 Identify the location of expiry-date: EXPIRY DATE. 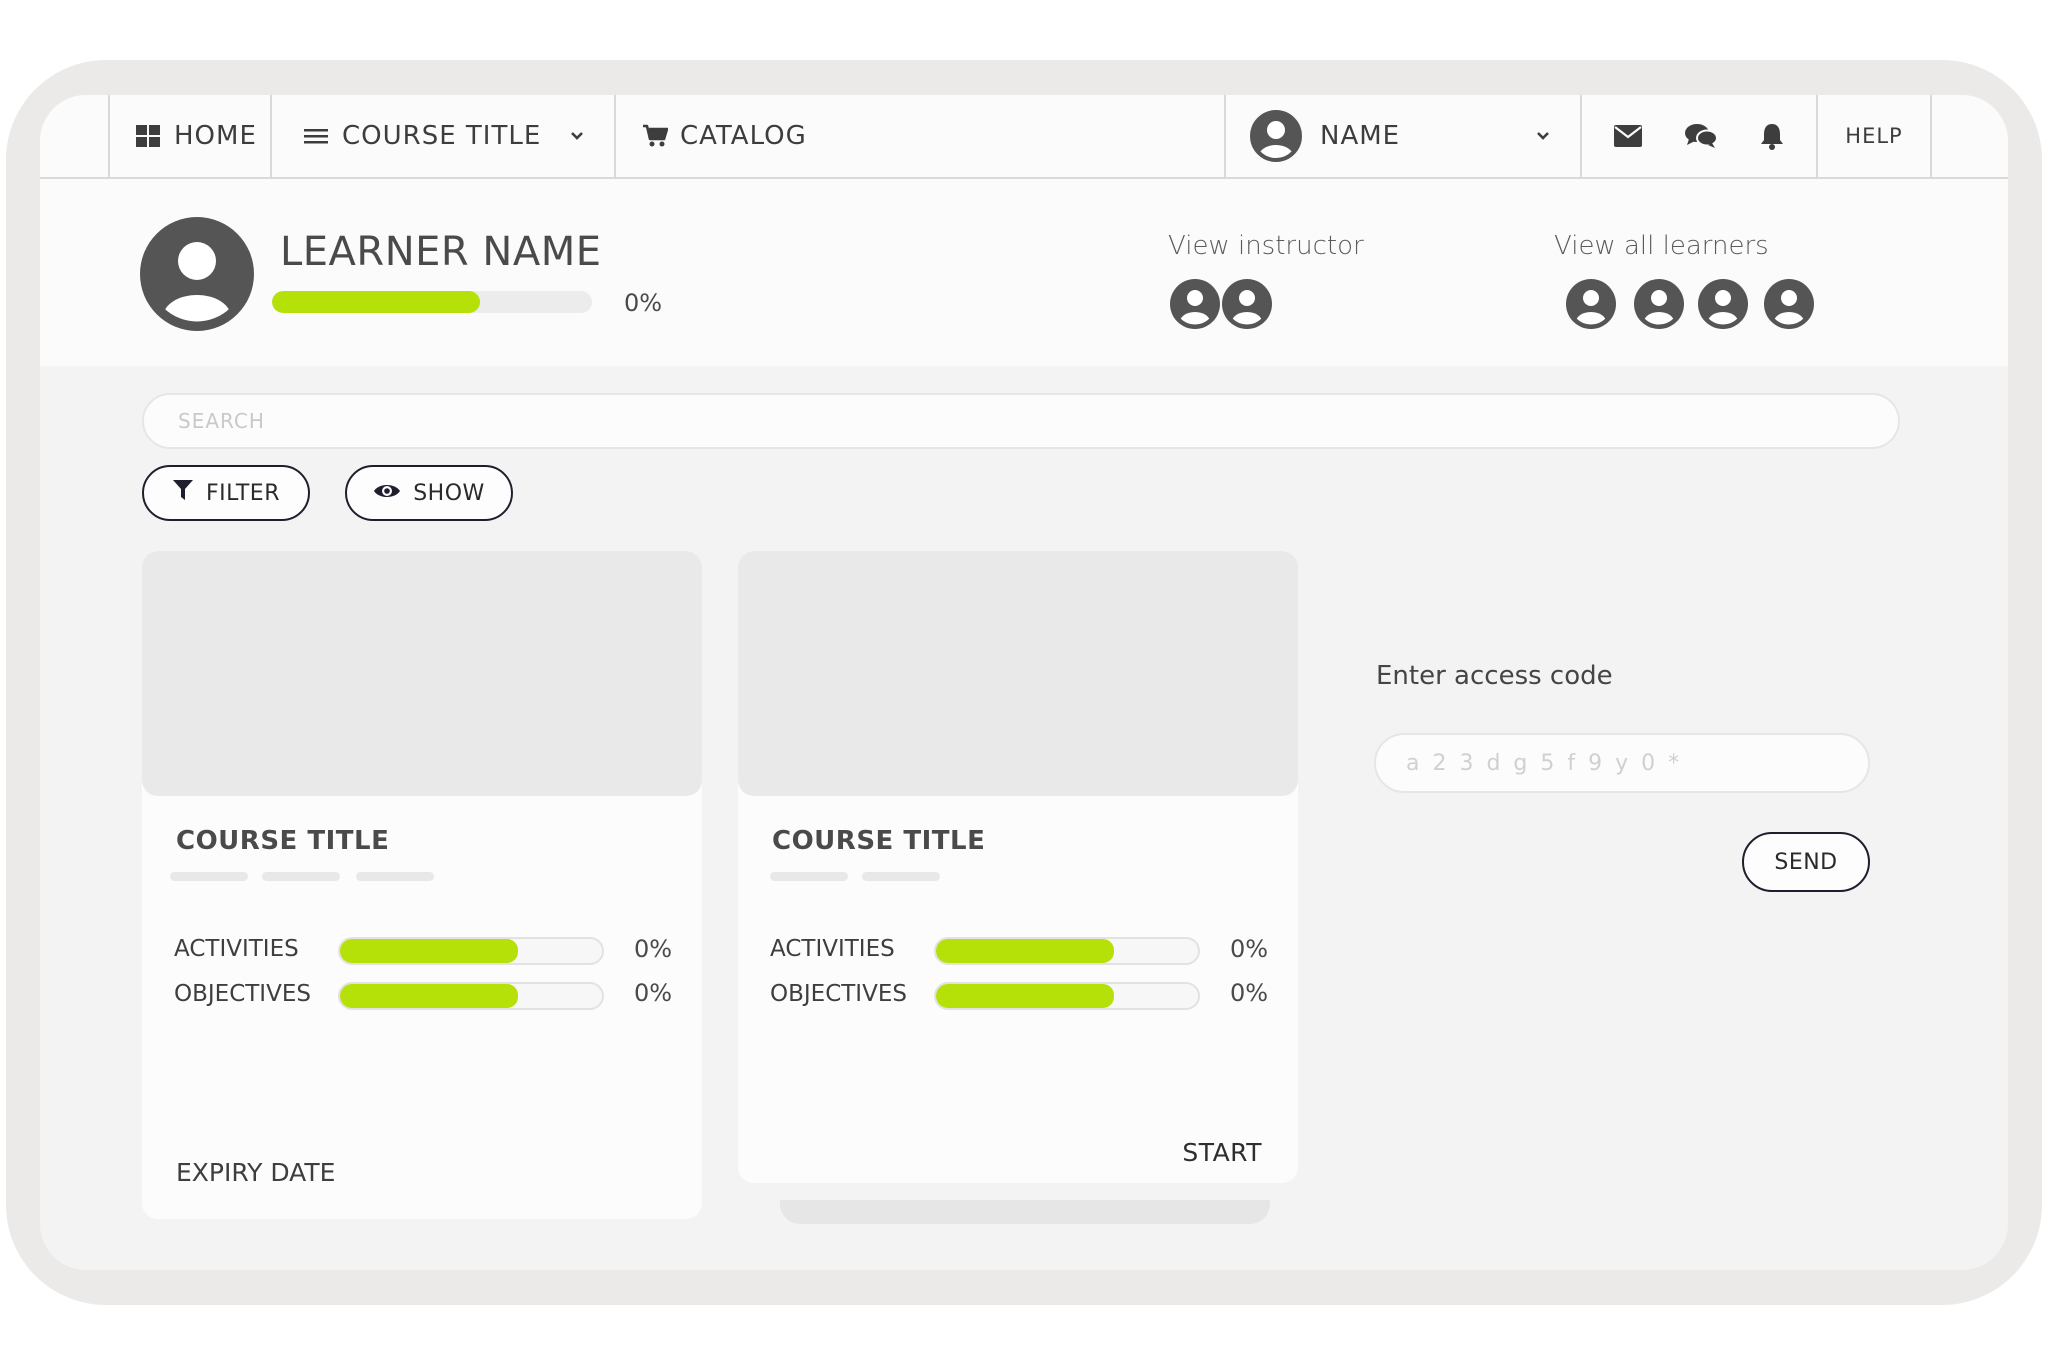
(256, 1172).